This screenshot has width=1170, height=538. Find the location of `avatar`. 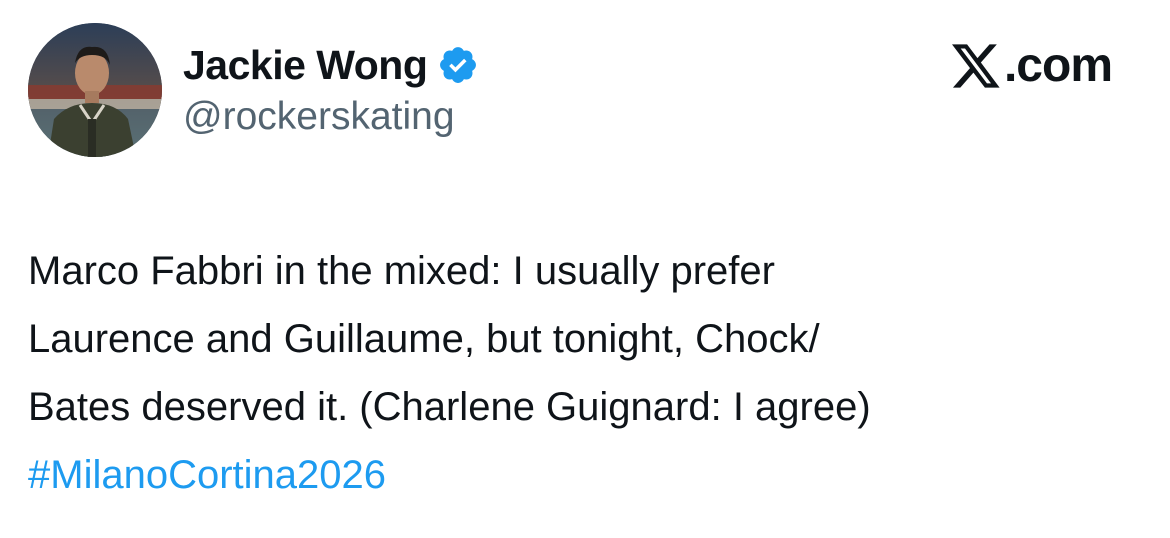

avatar is located at coordinates (95, 90).